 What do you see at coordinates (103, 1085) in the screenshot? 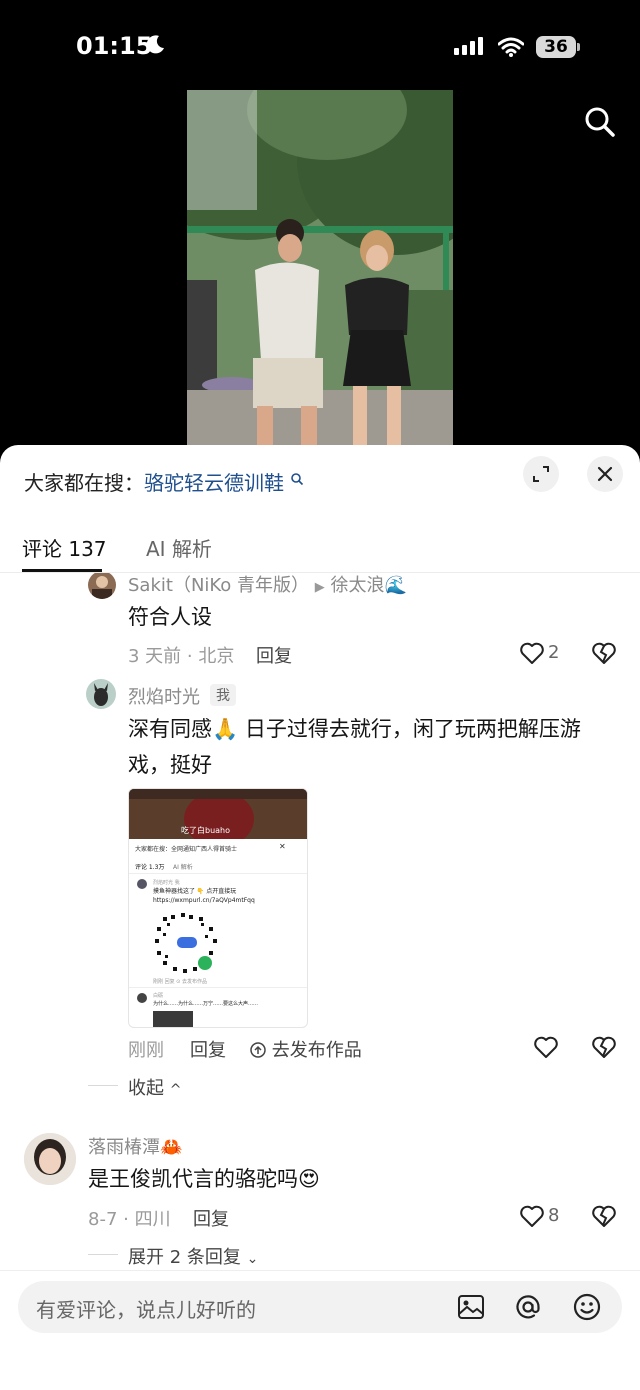
I see `collapse-divider` at bounding box center [103, 1085].